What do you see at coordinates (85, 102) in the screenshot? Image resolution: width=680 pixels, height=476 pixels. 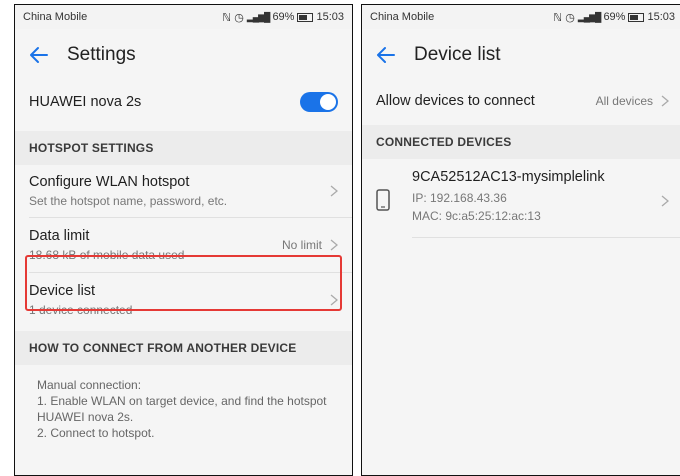 I see `device-name-label: HUAWEI nova 2s` at bounding box center [85, 102].